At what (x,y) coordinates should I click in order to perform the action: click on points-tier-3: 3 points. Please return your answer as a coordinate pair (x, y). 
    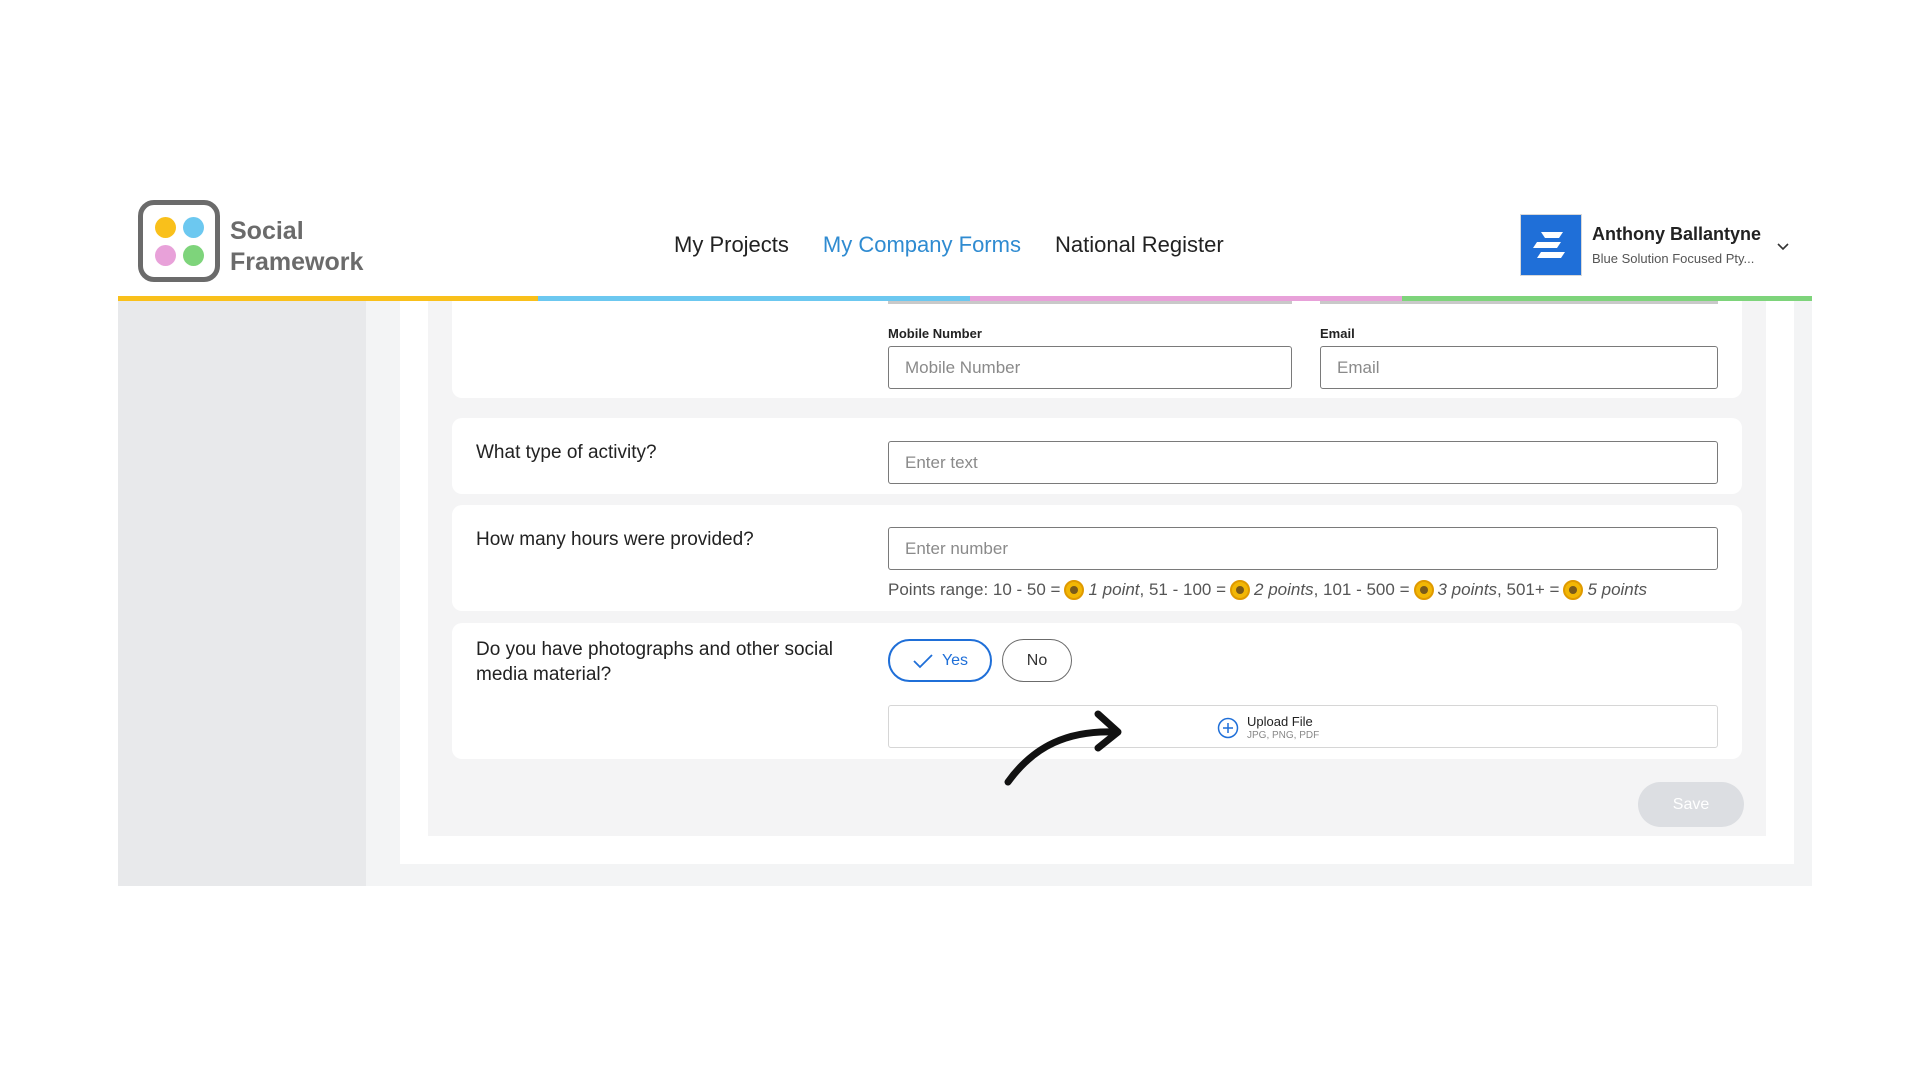
    Looking at the image, I should click on (1467, 589).